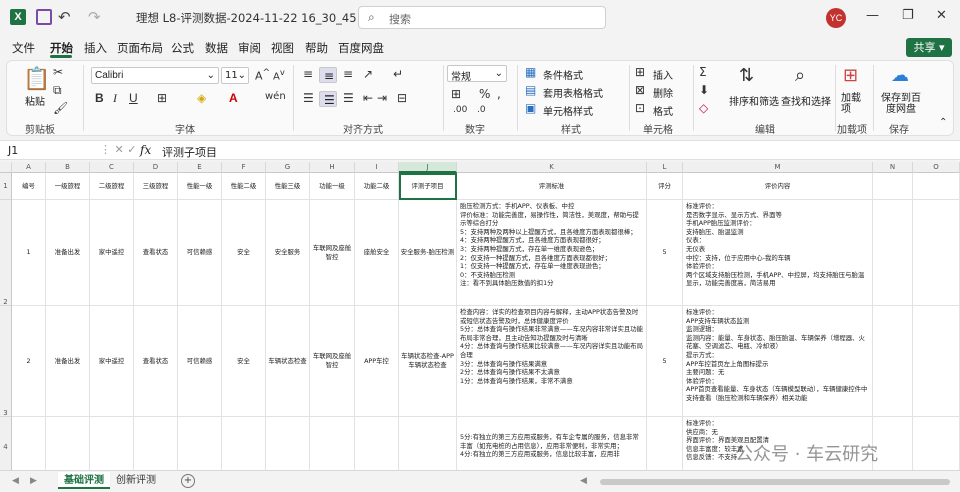  What do you see at coordinates (6, 361) in the screenshot?
I see `row-header: 3` at bounding box center [6, 361].